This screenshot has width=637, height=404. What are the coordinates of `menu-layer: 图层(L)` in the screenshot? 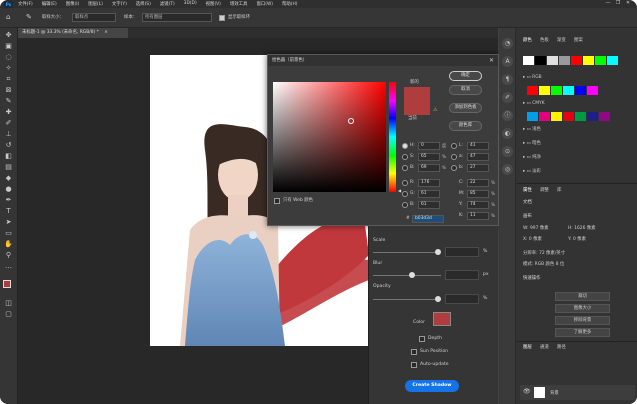 It's located at (95, 4).